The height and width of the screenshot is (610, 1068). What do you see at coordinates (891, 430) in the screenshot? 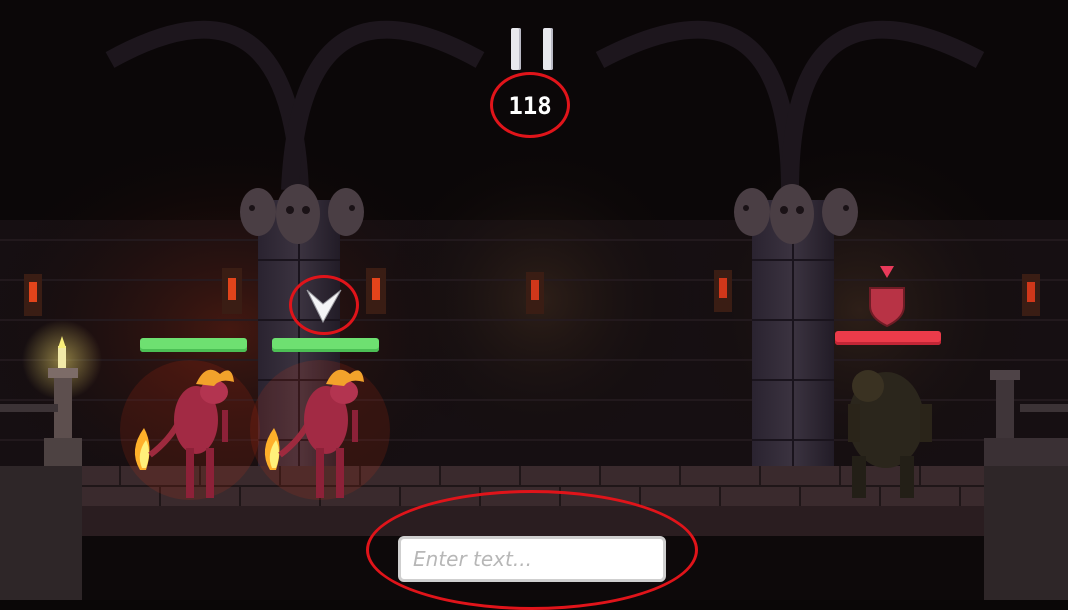
I see `enemy-target` at bounding box center [891, 430].